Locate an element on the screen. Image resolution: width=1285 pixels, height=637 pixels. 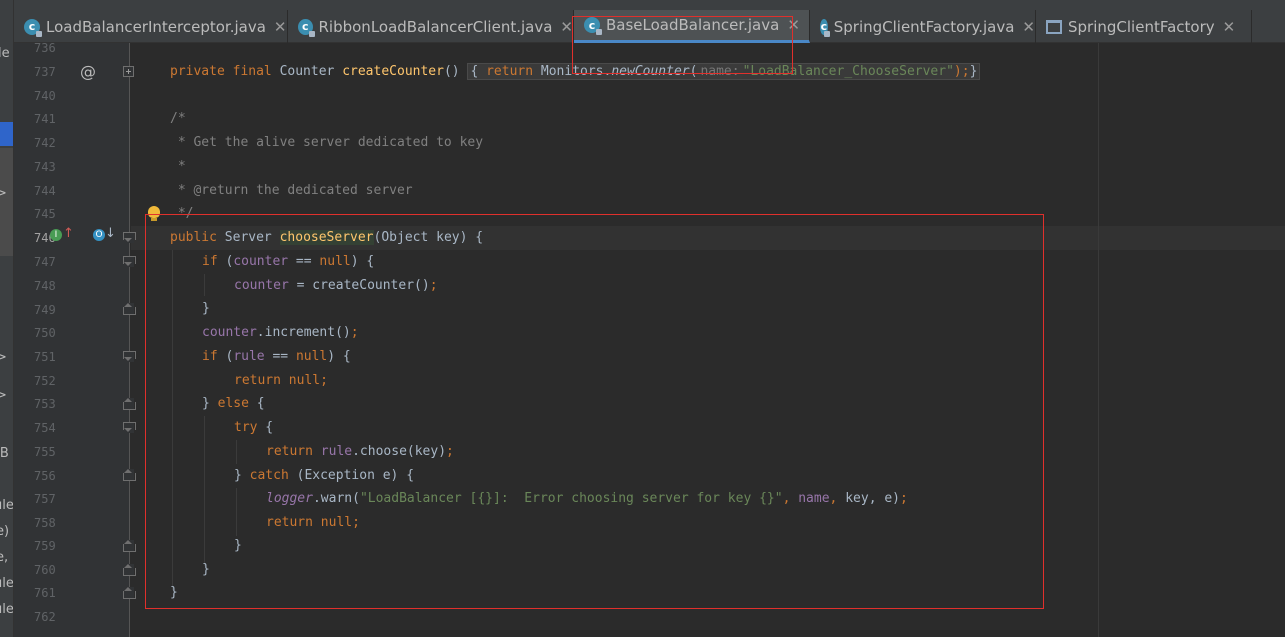
code-line-743: * is located at coordinates (178, 167).